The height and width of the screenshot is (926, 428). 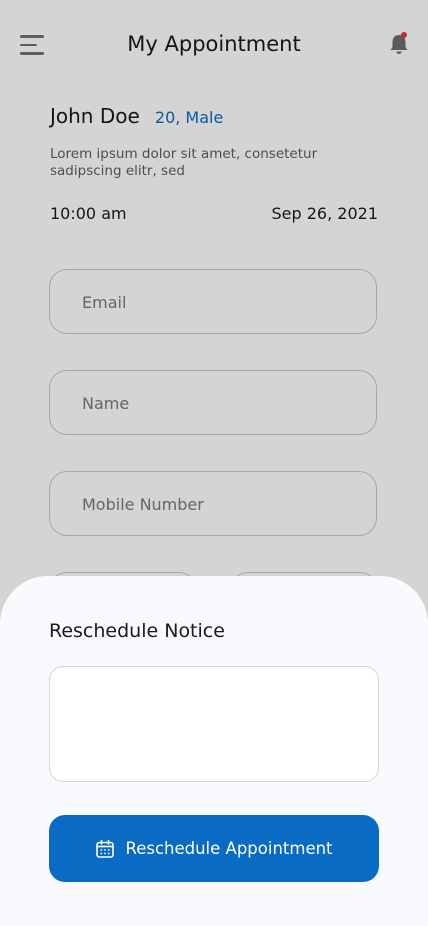 I want to click on reschedule-appointment-button: Reschedule Appointment, so click(x=214, y=848).